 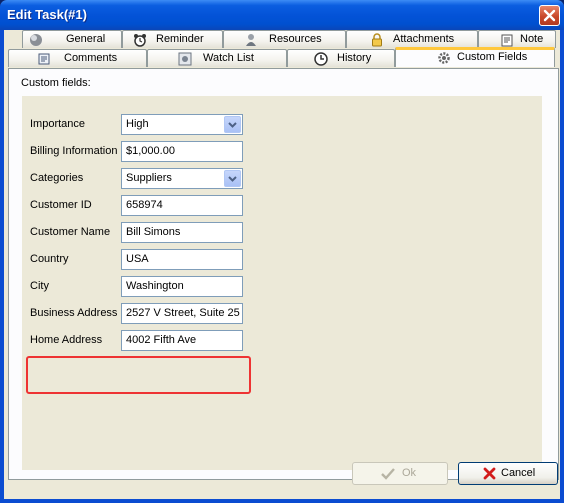 I want to click on tab-label: History, so click(x=354, y=58).